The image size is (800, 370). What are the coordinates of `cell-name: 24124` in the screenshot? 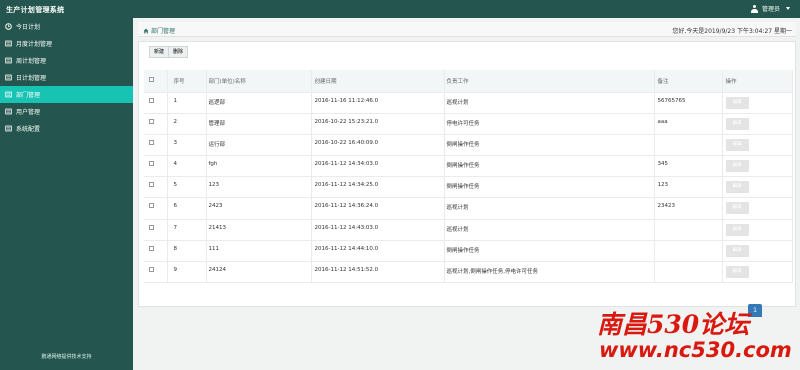 It's located at (259, 272).